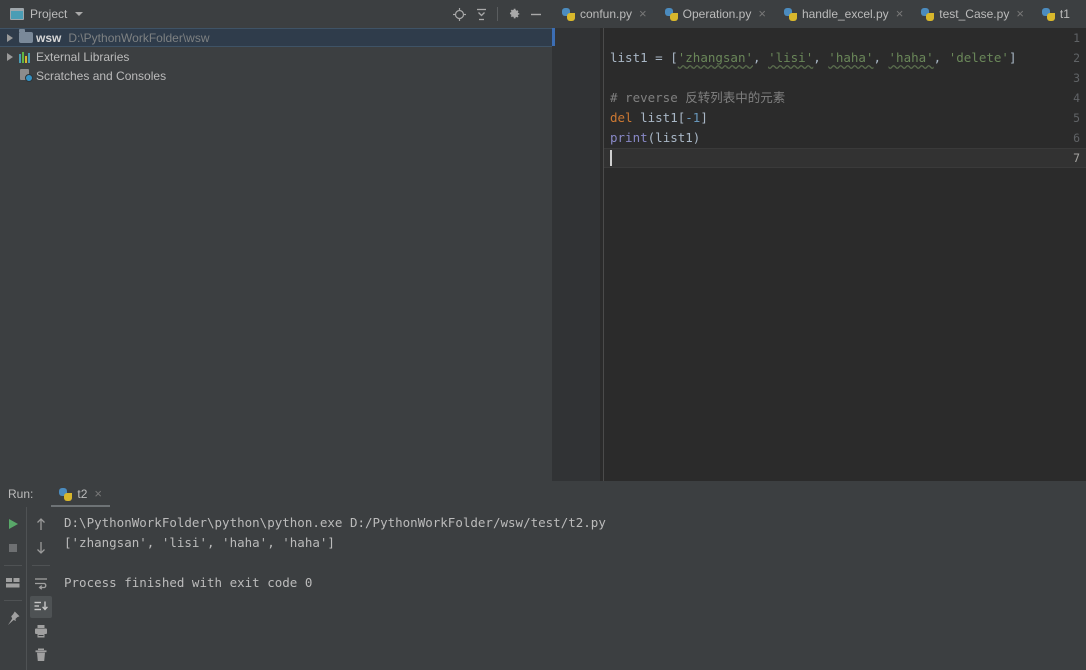 The image size is (1086, 670). What do you see at coordinates (41, 655) in the screenshot?
I see `clear-all-button` at bounding box center [41, 655].